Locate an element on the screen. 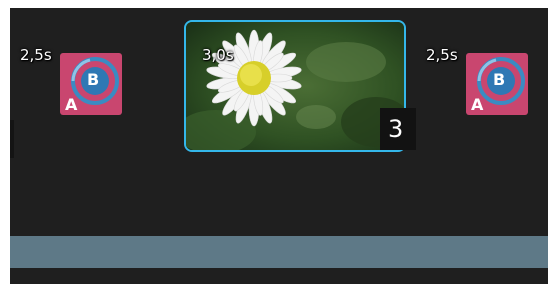 This screenshot has width=550, height=288. audio-track-bar is located at coordinates (279, 252).